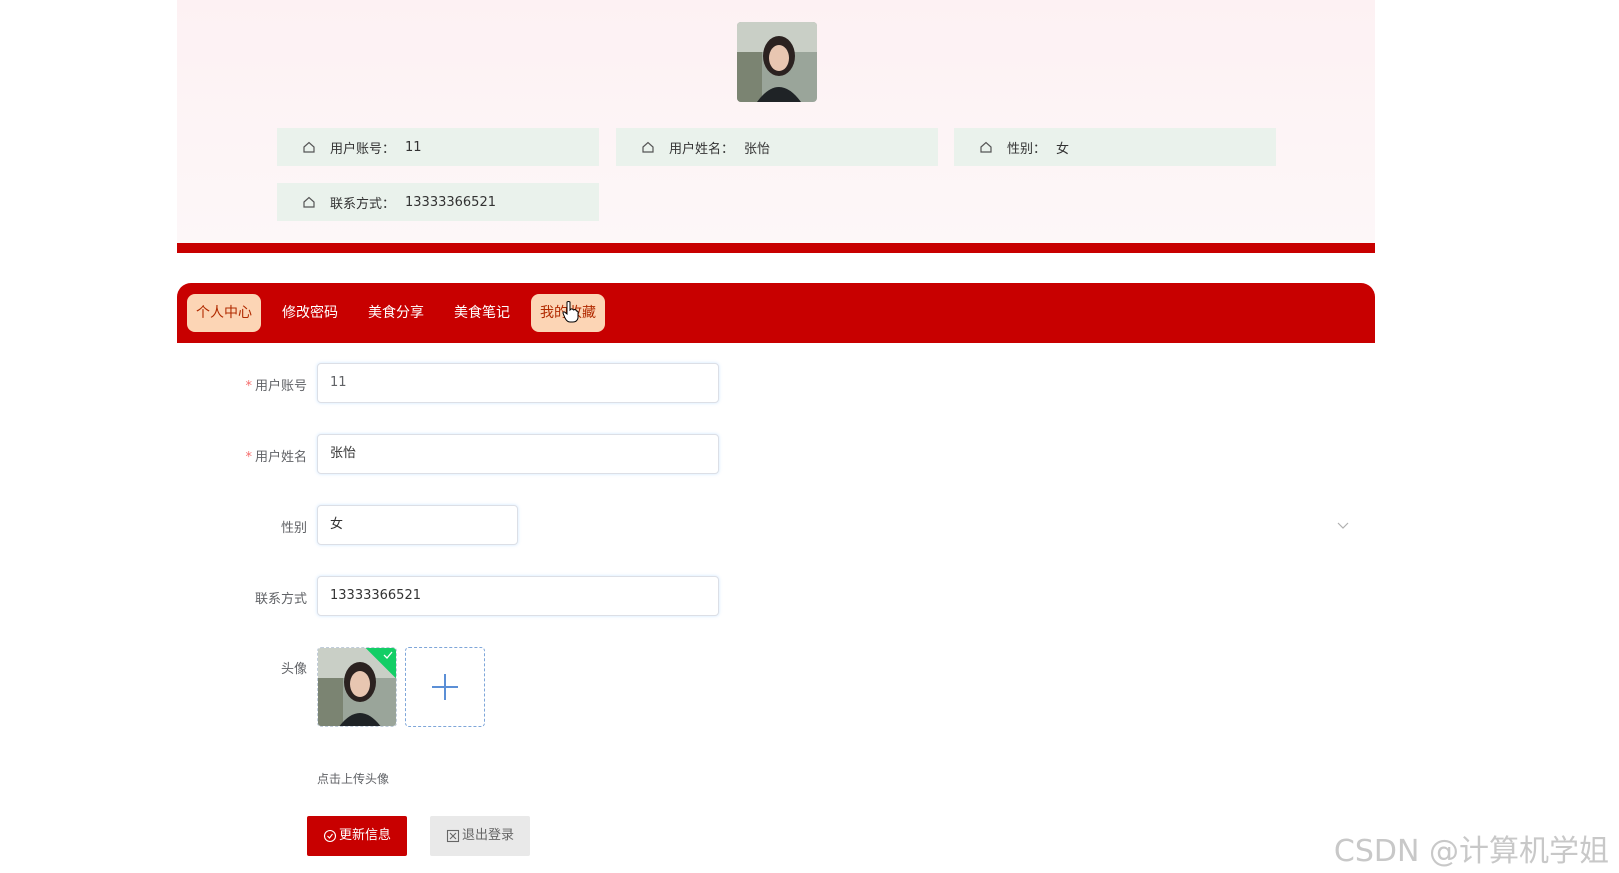 The image size is (1619, 873). I want to click on plus-icon, so click(445, 687).